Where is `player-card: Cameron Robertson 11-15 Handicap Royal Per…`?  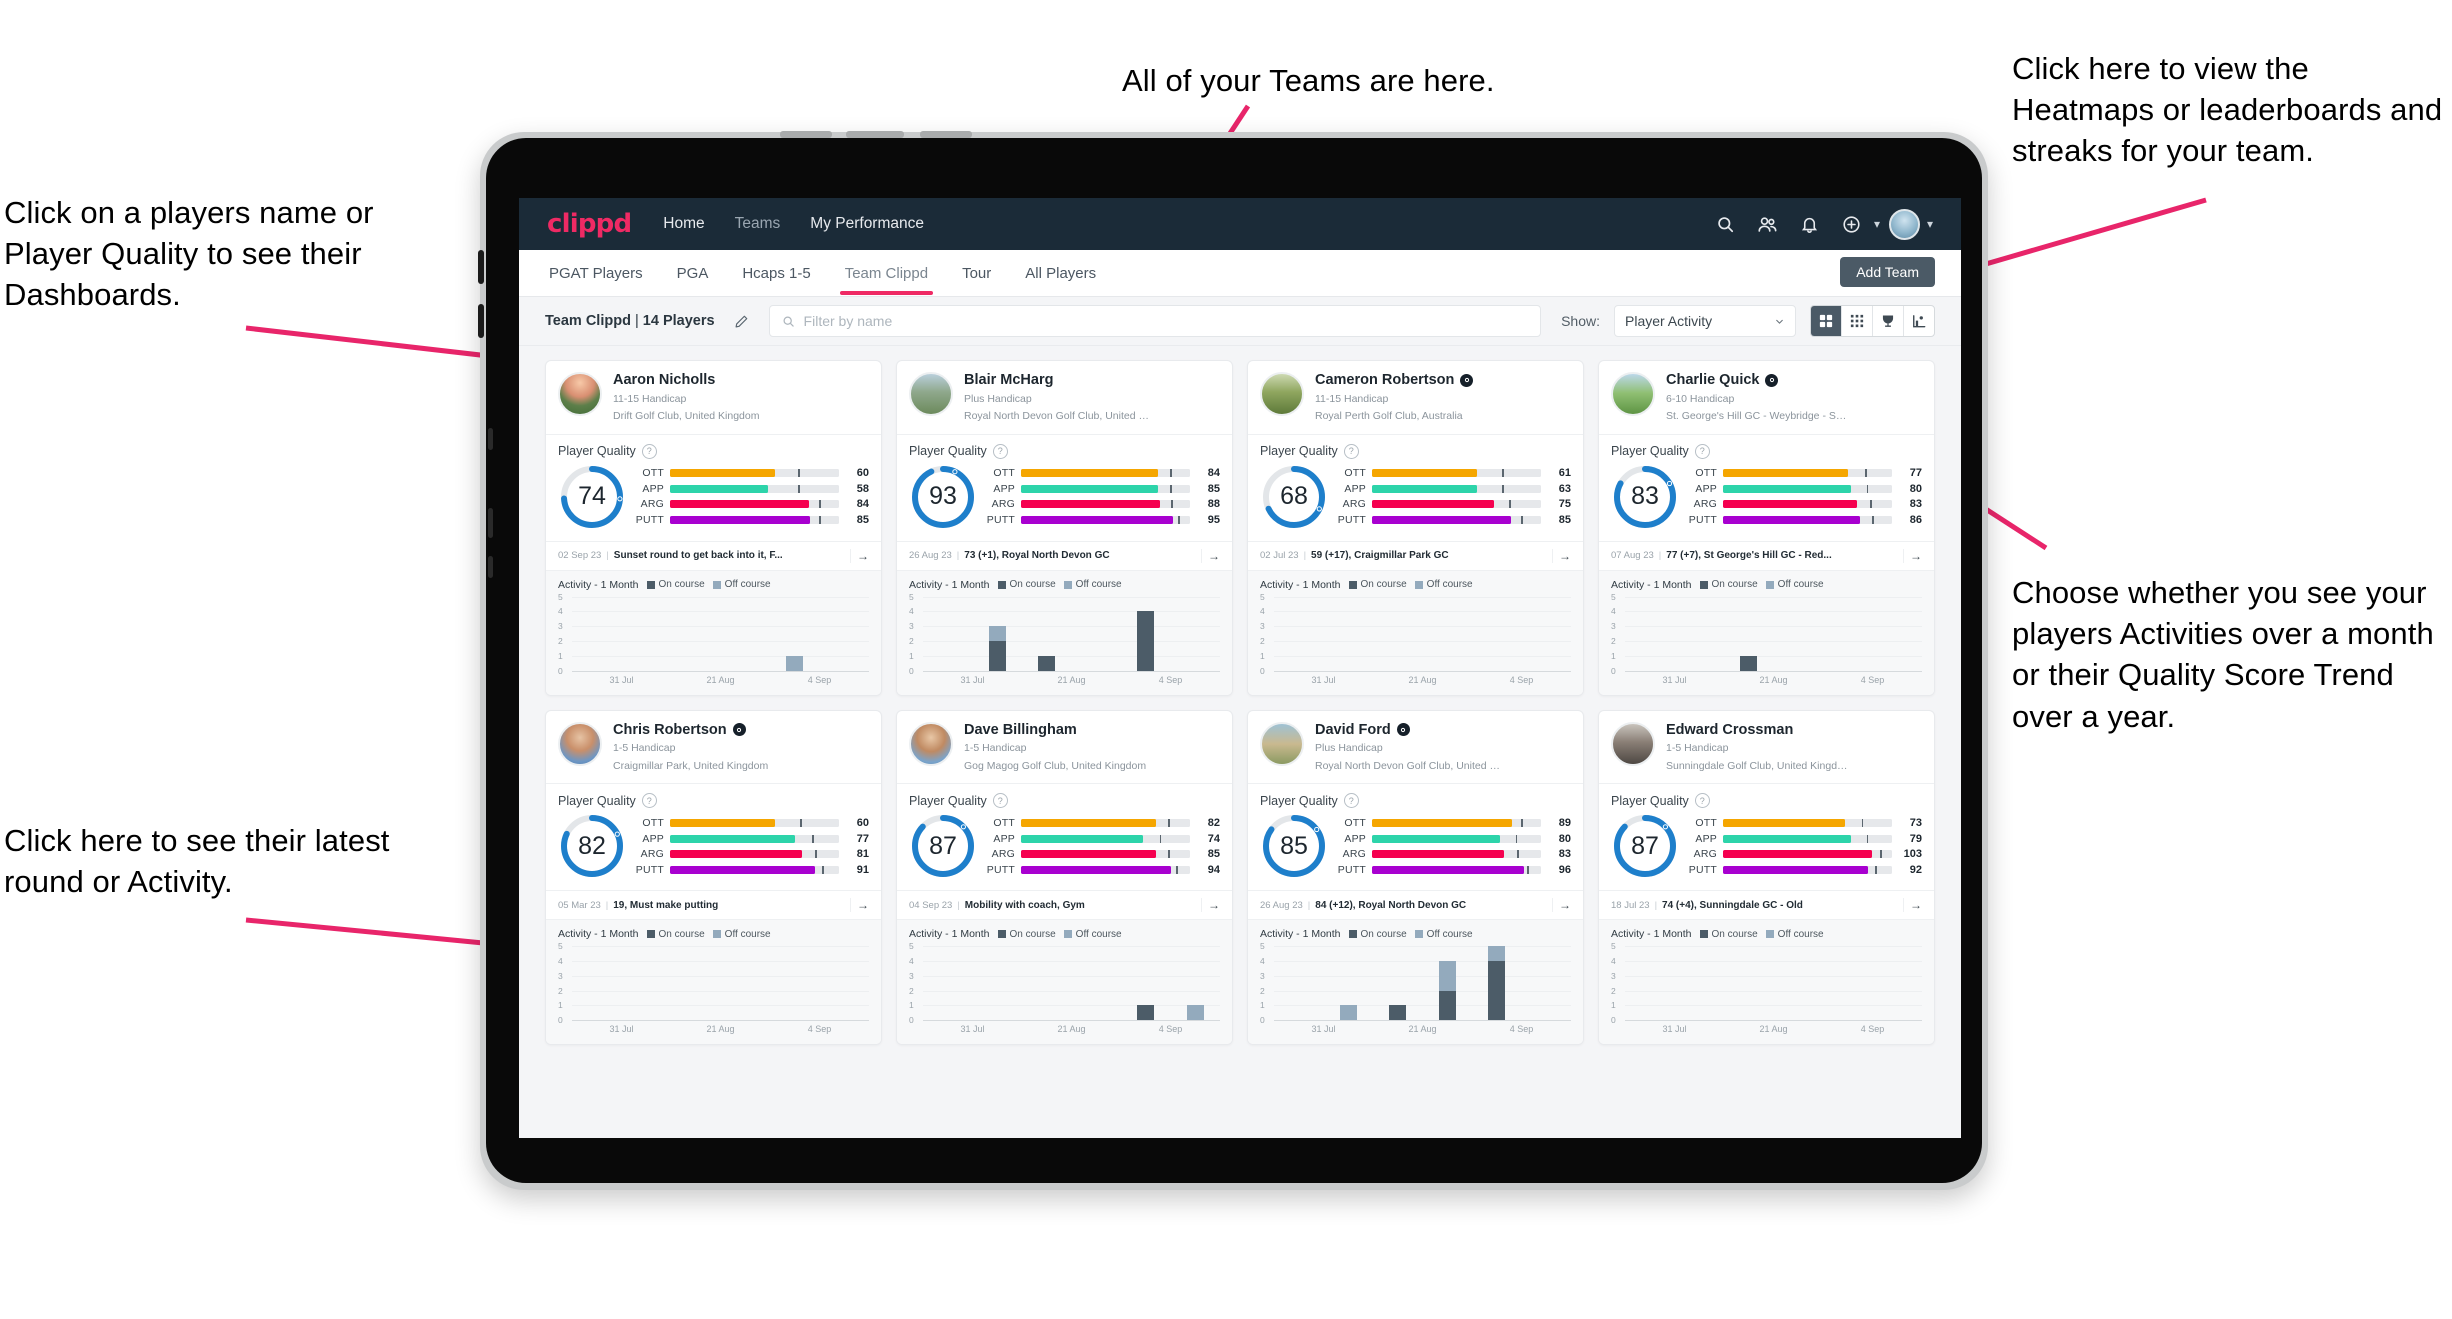 player-card: Cameron Robertson 11-15 Handicap Royal Per… is located at coordinates (1415, 528).